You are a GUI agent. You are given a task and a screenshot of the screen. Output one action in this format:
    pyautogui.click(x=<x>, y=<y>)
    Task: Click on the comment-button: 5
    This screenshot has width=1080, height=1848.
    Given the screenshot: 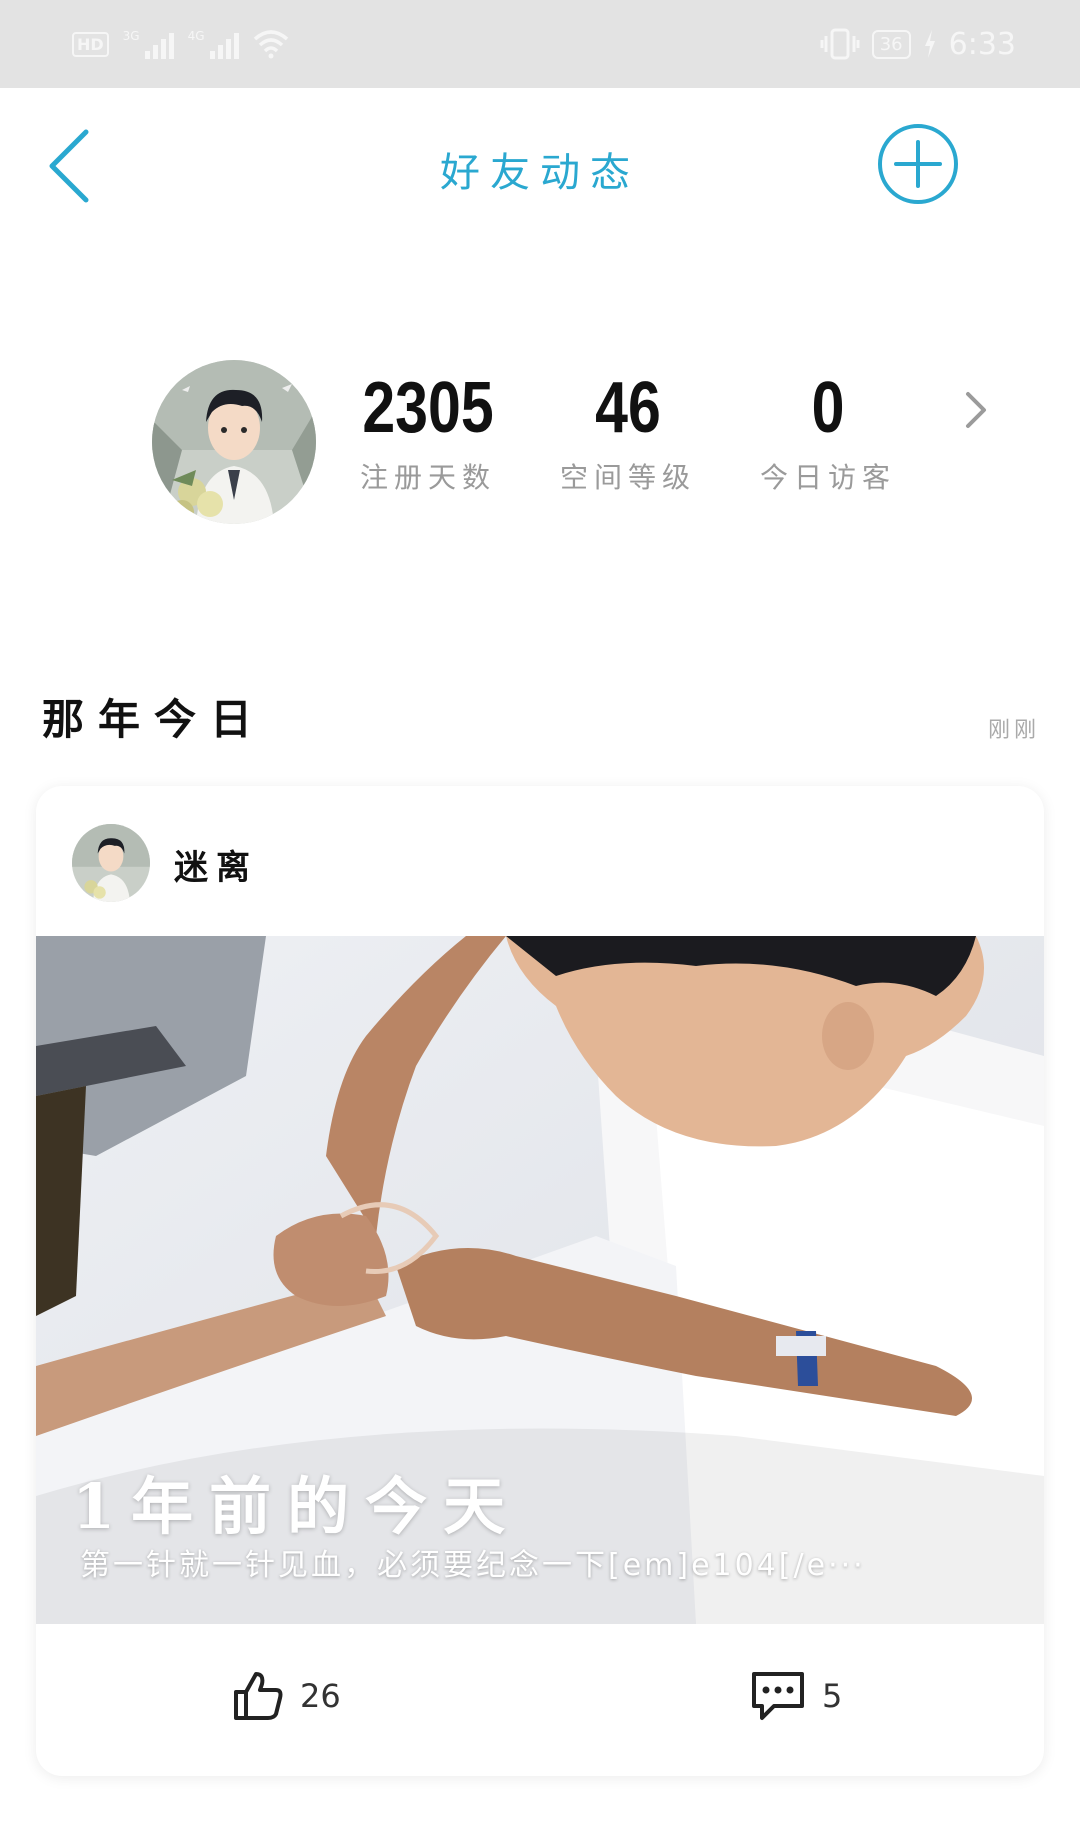 What is the action you would take?
    pyautogui.click(x=796, y=1696)
    